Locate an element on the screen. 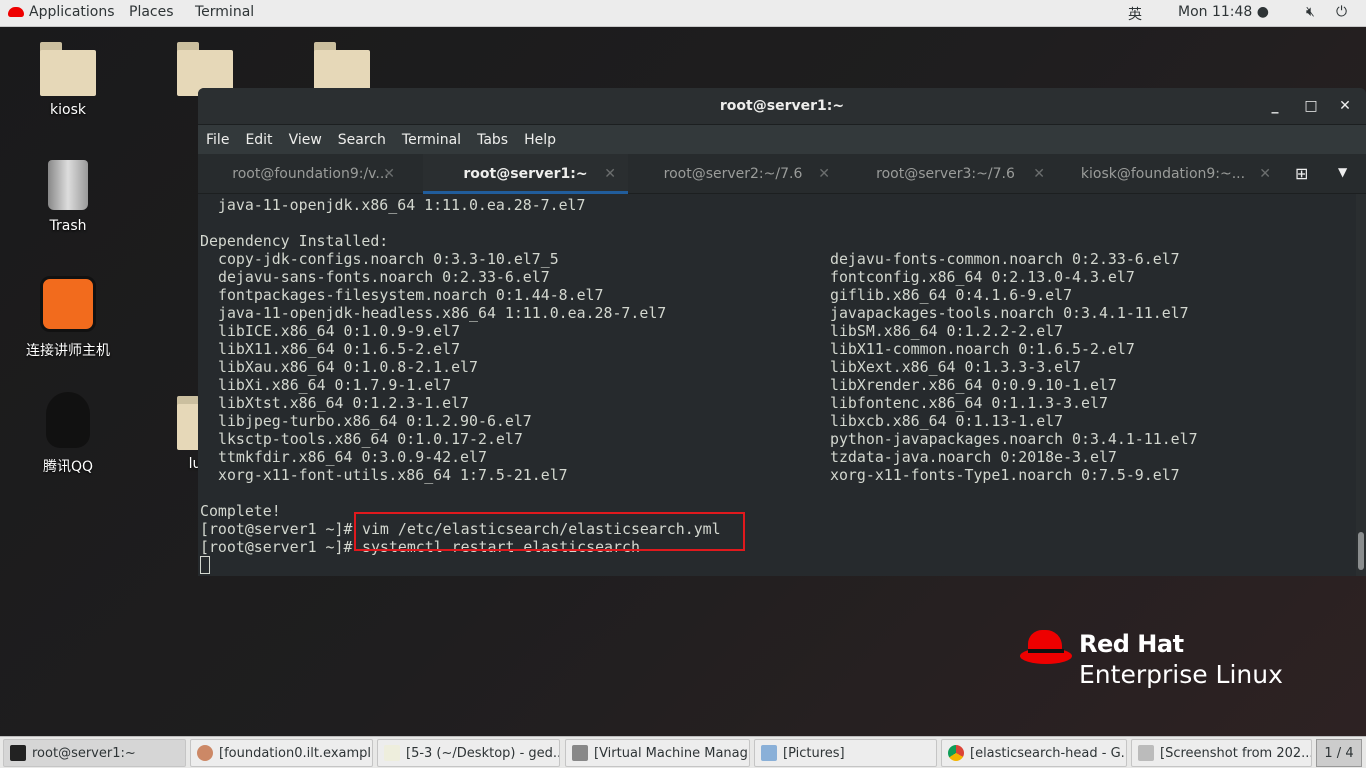  package-right: libX11-common.noarch 0:1.6.5-2.el7 is located at coordinates (982, 349).